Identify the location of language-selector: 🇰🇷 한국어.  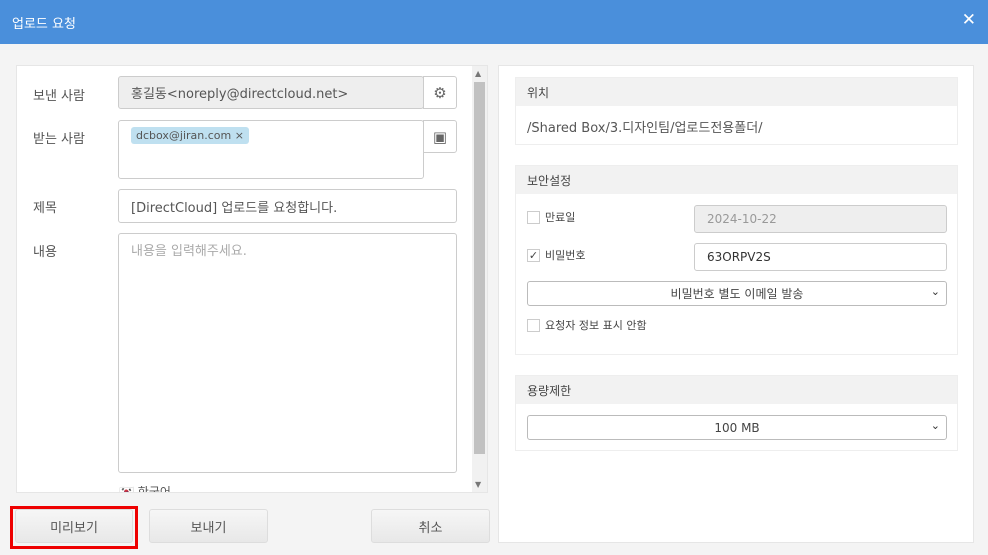
(145, 488).